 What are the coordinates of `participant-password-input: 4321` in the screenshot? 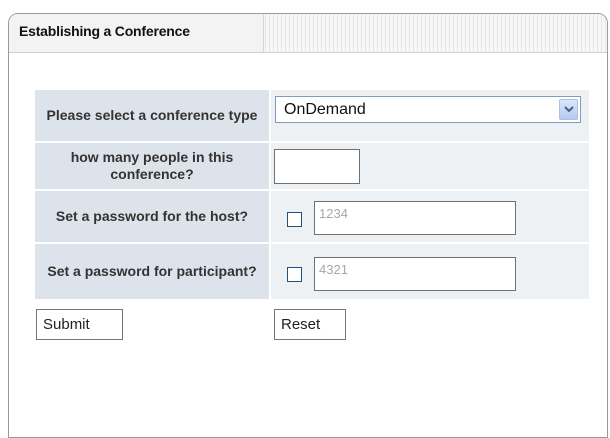 It's located at (415, 274).